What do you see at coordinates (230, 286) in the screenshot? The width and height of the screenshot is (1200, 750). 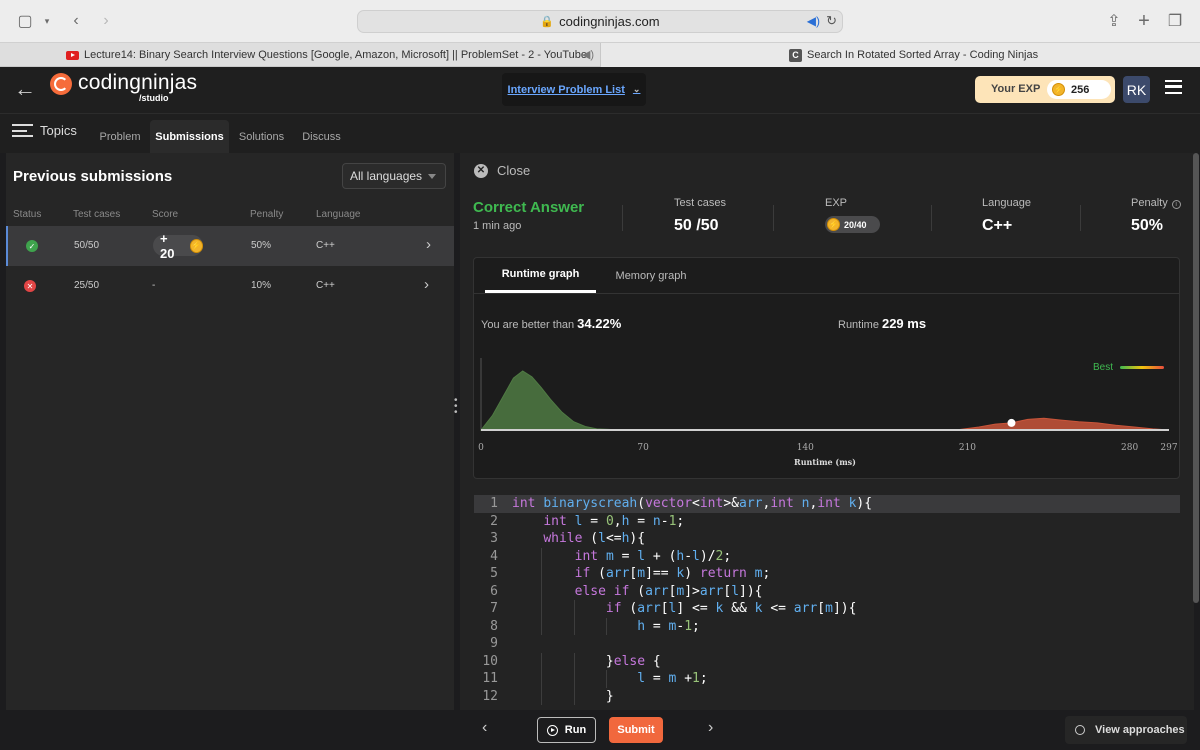 I see `submission-row: ✕ 25/50 - 10% C++ ›` at bounding box center [230, 286].